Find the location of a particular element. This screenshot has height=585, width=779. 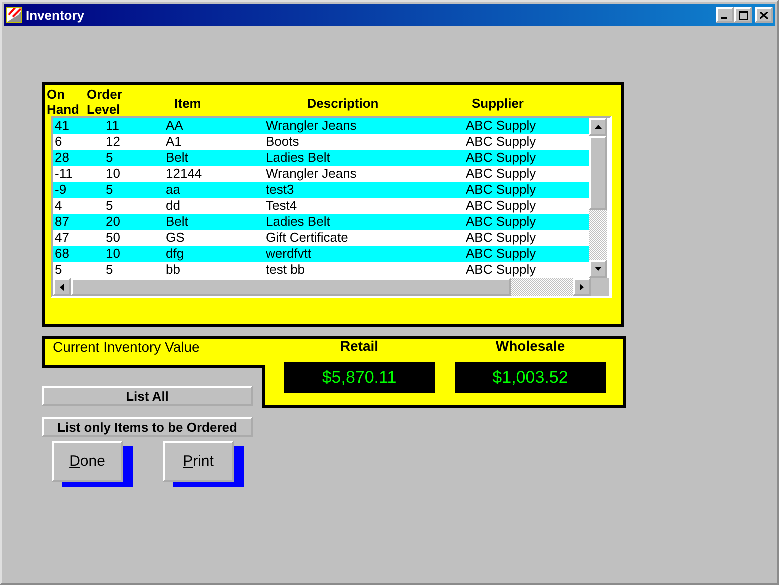

horizontal-scrollbar is located at coordinates (322, 287).